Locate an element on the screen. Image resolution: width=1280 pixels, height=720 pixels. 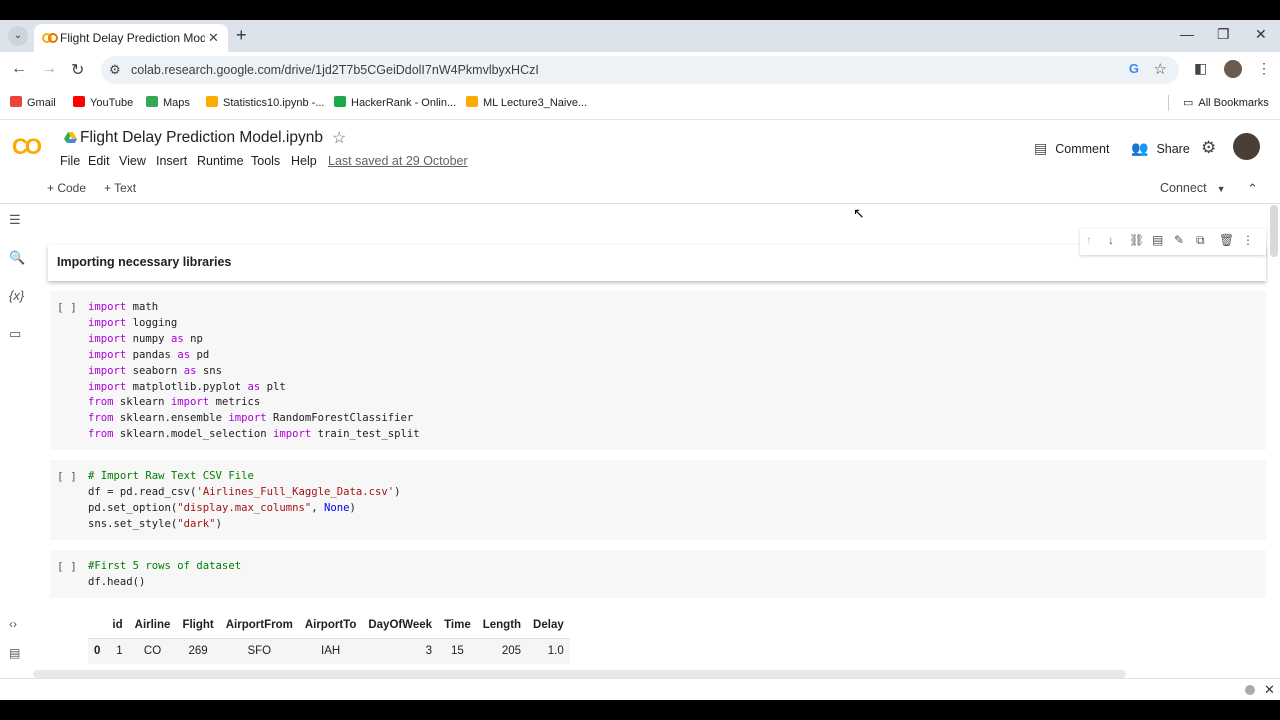
add-comment-icon: ▤ is located at coordinates (1157, 240).